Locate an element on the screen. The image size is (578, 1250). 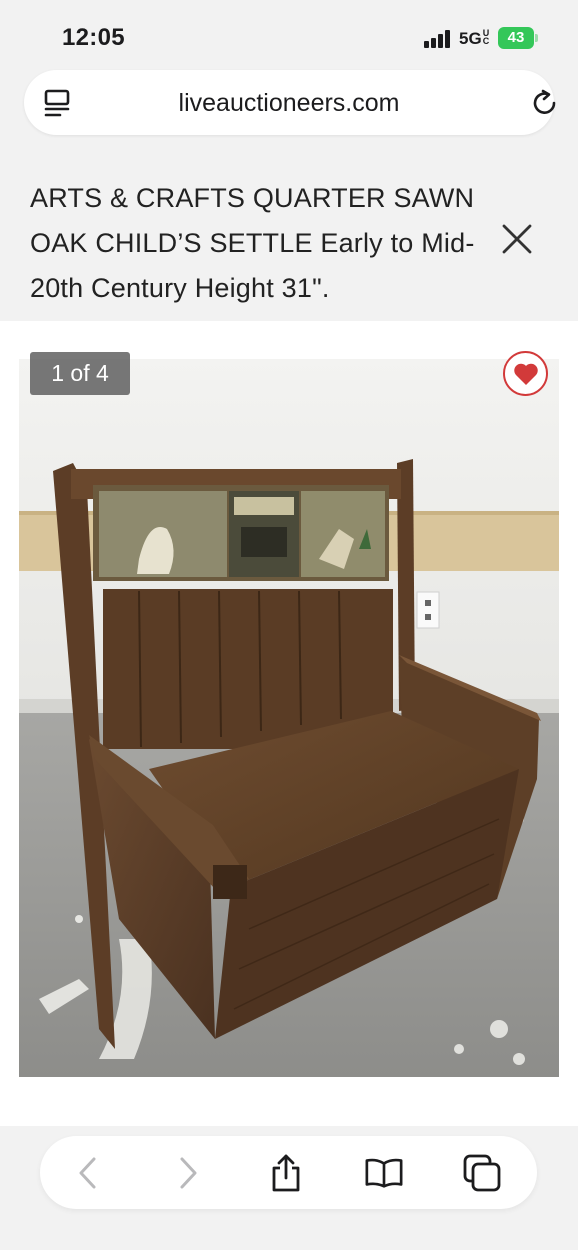
chevron-right-icon is located at coordinates (188, 1173).